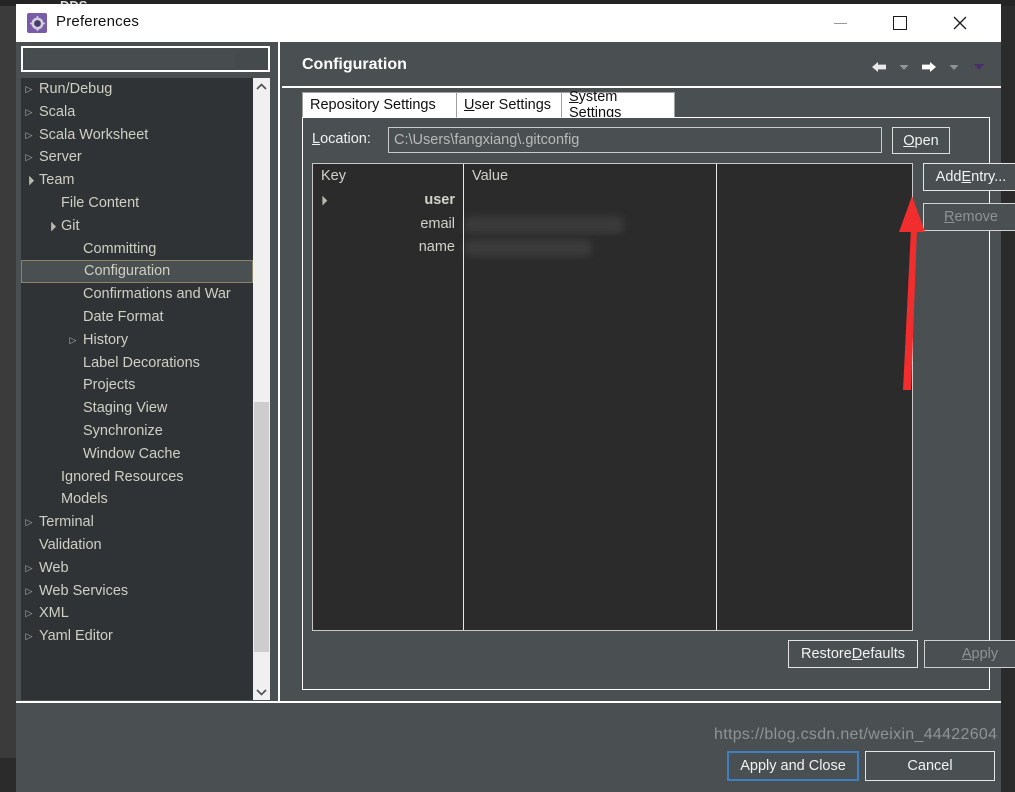 This screenshot has height=792, width=1015. Describe the element at coordinates (137, 272) in the screenshot. I see `sidebar-item-configuration: Configuration` at that location.